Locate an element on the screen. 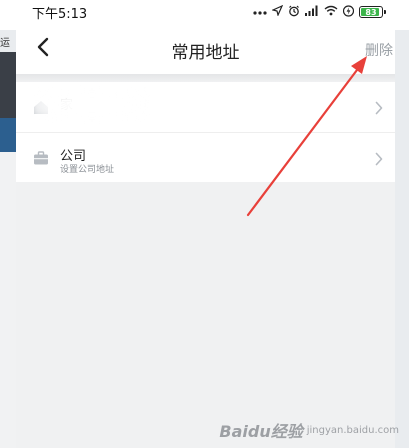 This screenshot has height=448, width=409. location-icon is located at coordinates (277, 11).